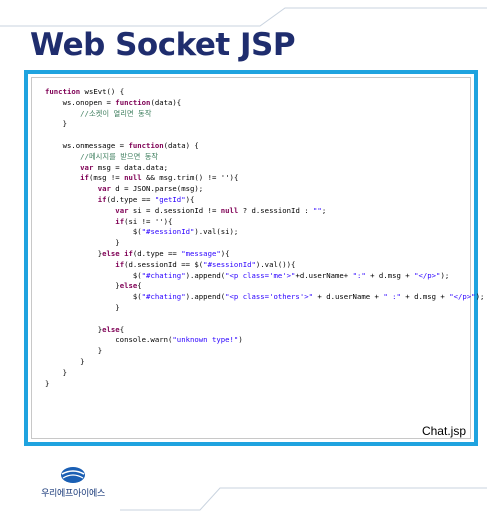 This screenshot has height=517, width=487. What do you see at coordinates (201, 253) in the screenshot?
I see `code-token: "message"` at bounding box center [201, 253].